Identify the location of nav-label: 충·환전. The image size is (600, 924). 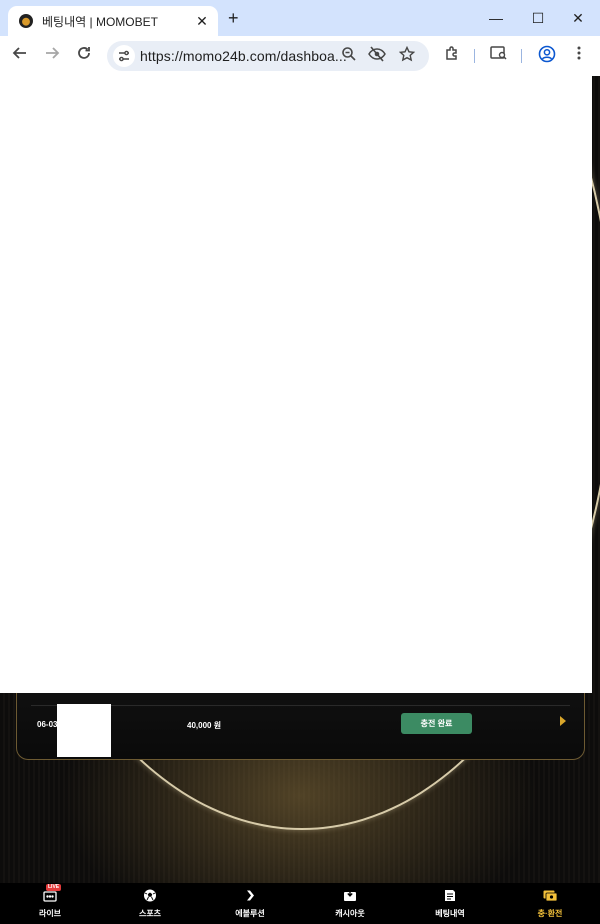
(550, 913).